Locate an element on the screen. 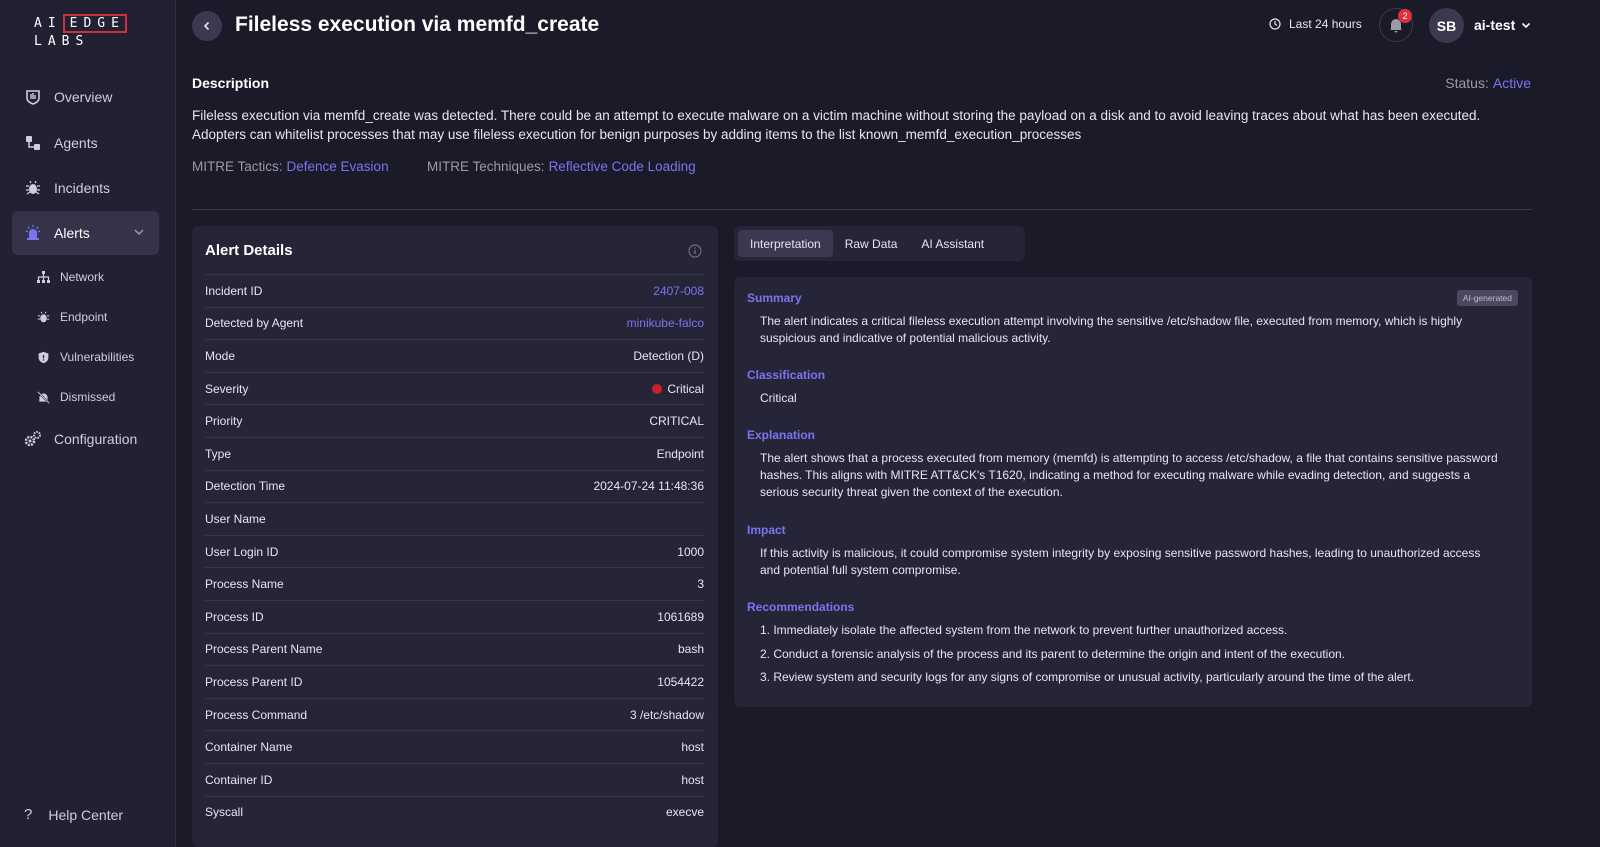 This screenshot has height=847, width=1600. description-heading: Description is located at coordinates (231, 83).